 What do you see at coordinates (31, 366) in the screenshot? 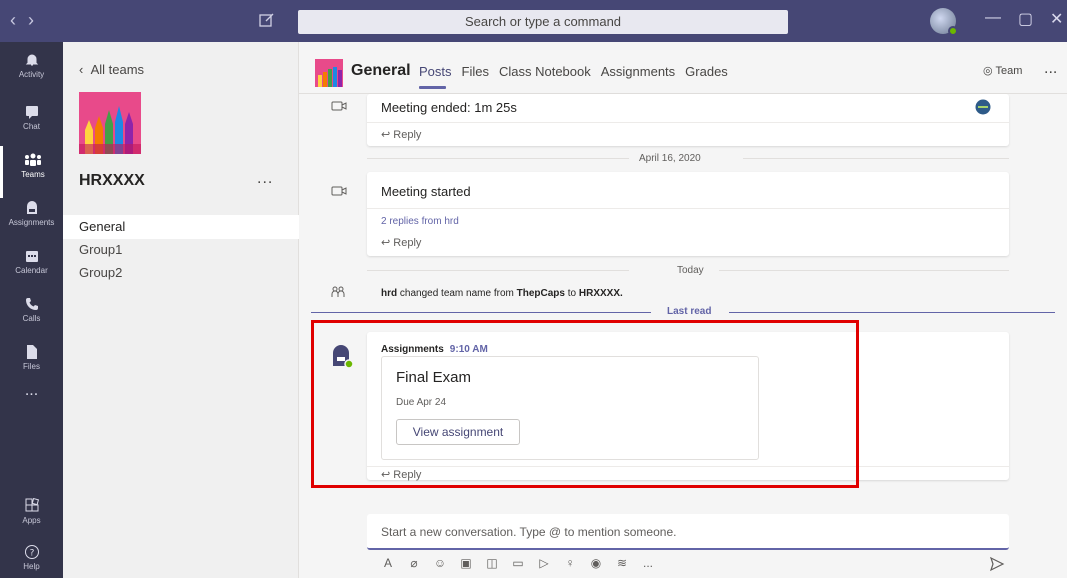
I see `rail-label: Files` at bounding box center [31, 366].